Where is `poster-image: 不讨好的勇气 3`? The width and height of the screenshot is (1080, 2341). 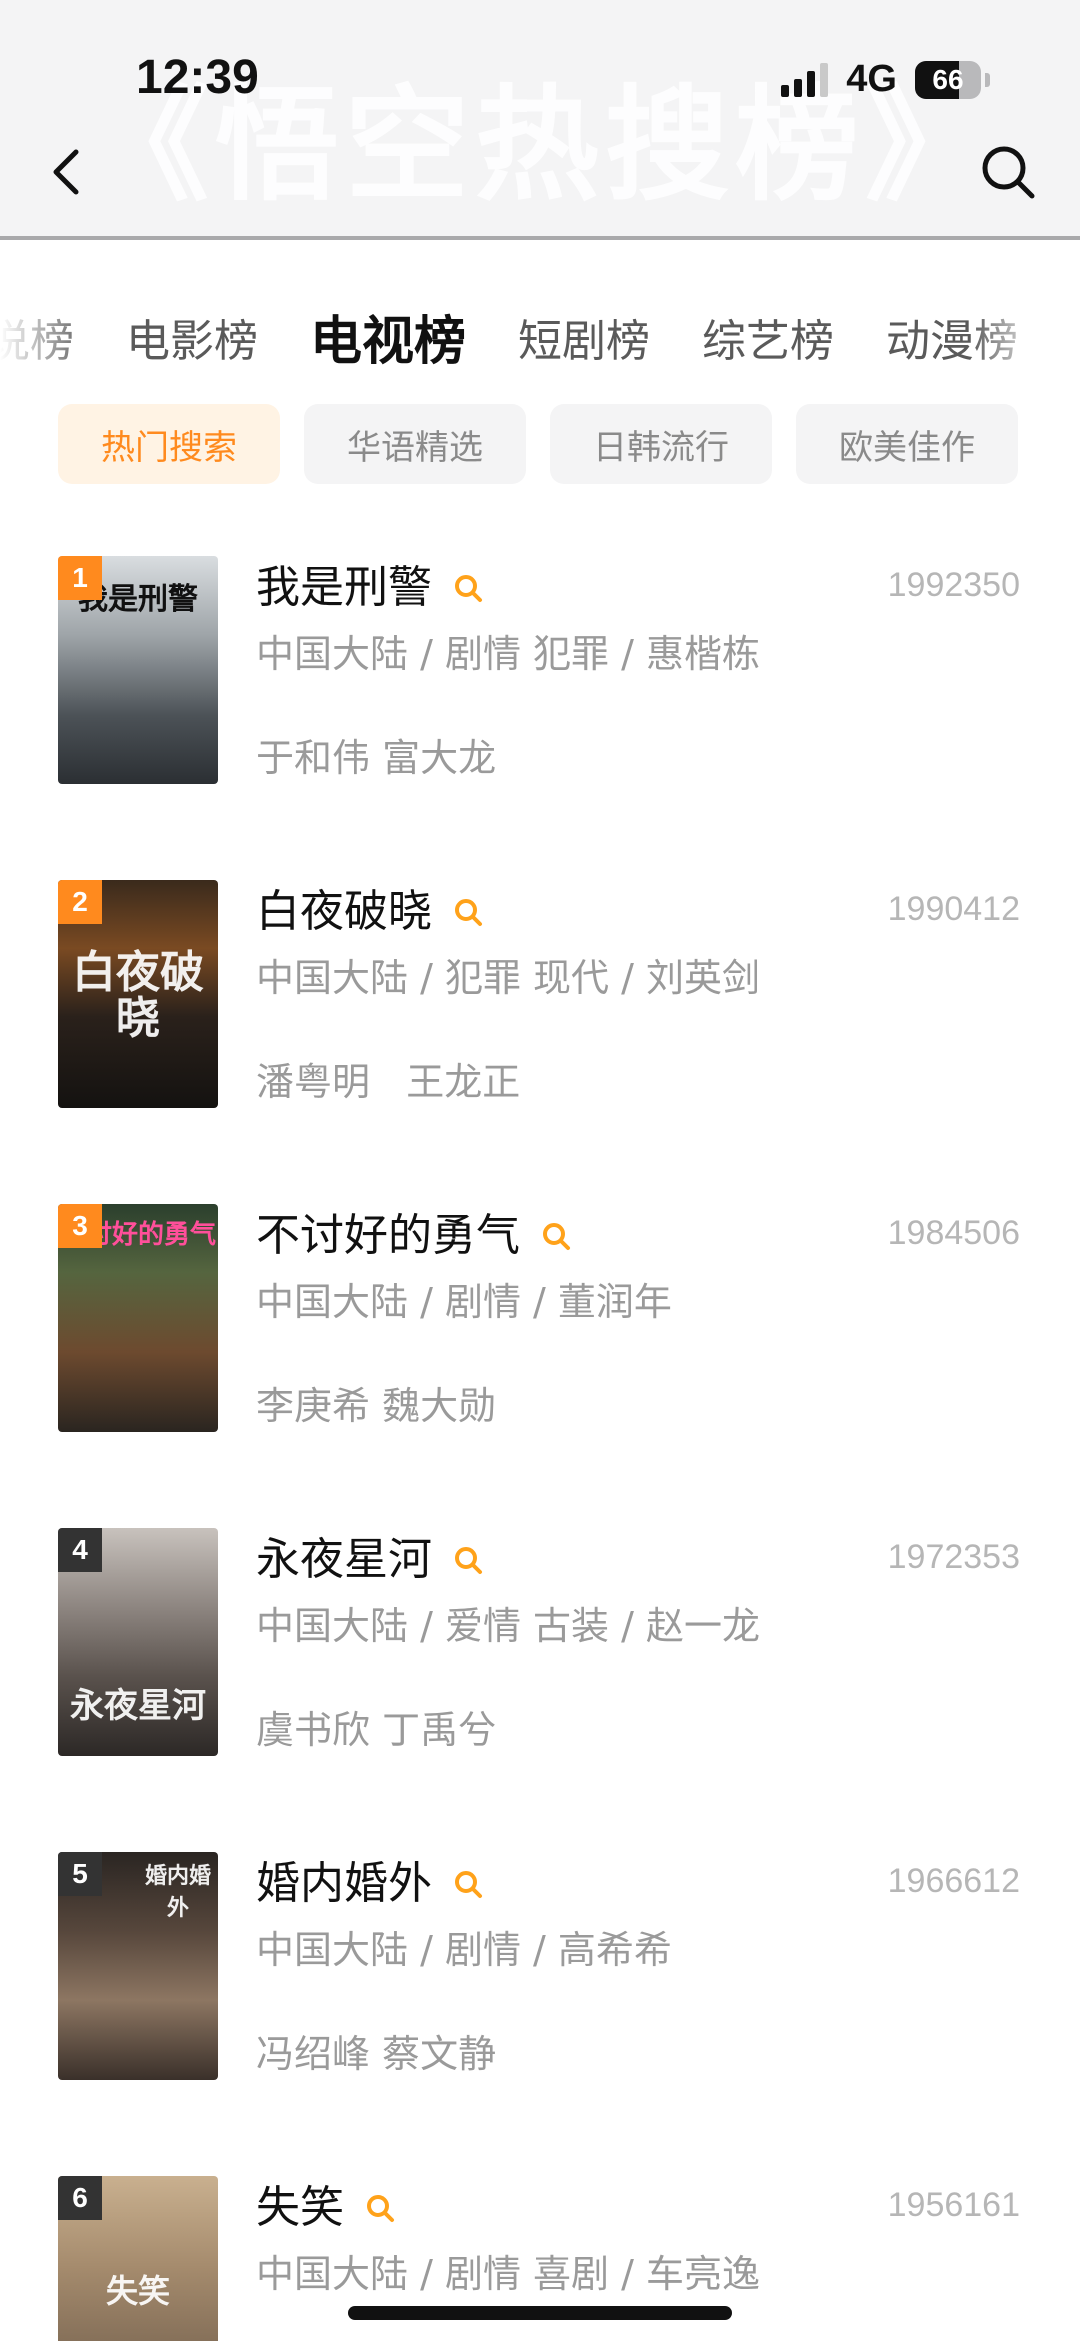 poster-image: 不讨好的勇气 3 is located at coordinates (138, 1318).